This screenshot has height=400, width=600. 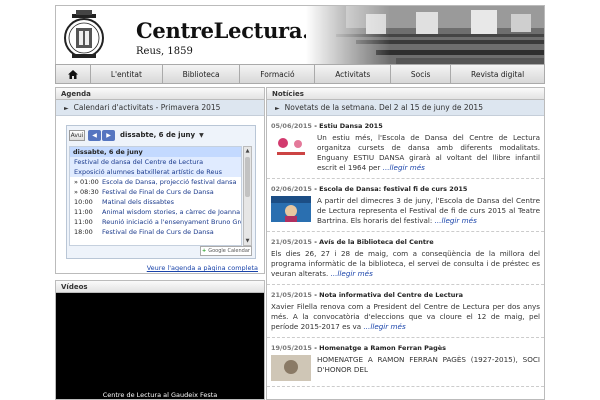 What do you see at coordinates (77, 135) in the screenshot?
I see `today-button: Avui` at bounding box center [77, 135].